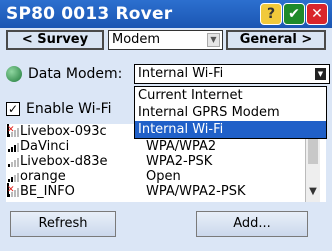  I want to click on network-row: ✕ BE_INFO WPA/WPA2-PSK, so click(166, 191).